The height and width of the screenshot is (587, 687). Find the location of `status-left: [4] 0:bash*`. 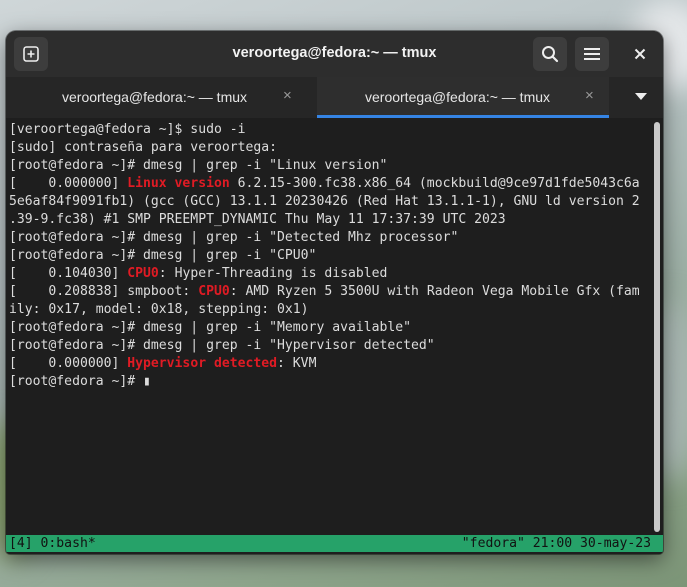

status-left: [4] 0:bash* is located at coordinates (52, 543).